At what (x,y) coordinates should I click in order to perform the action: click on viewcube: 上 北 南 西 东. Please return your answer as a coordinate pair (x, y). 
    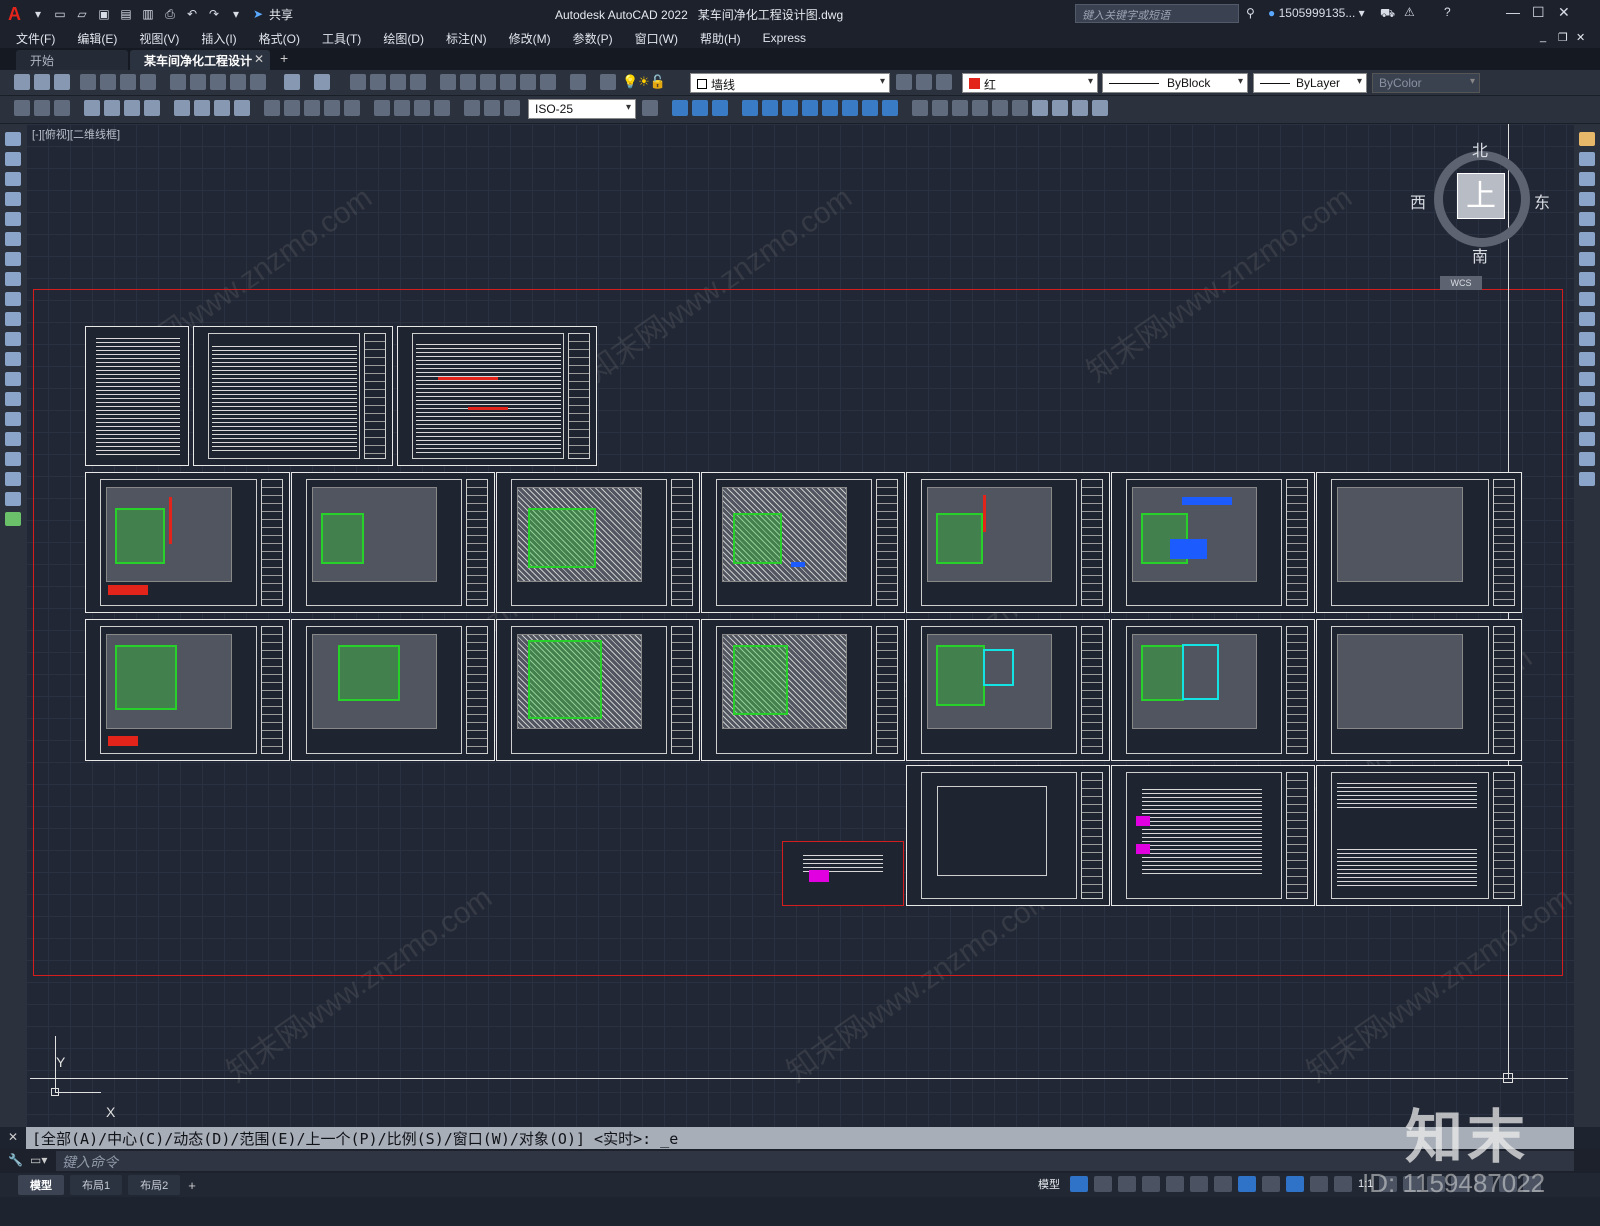
    Looking at the image, I should click on (1479, 201).